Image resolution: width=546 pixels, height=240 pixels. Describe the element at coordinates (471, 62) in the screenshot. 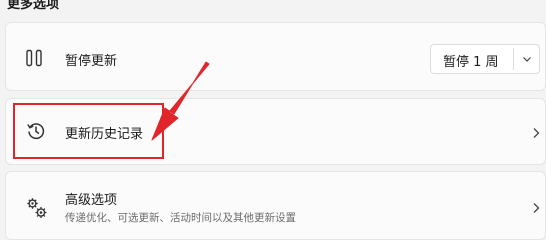

I see `pause-duration-value: 暂停 1 周` at that location.